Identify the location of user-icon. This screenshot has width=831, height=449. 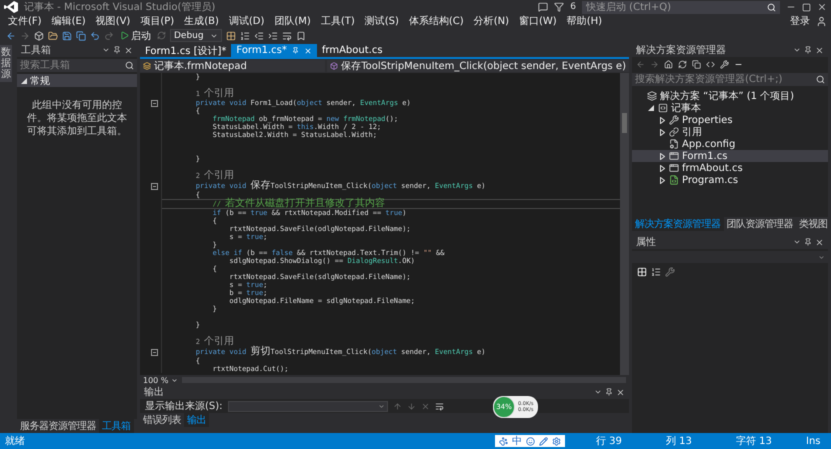
(821, 21).